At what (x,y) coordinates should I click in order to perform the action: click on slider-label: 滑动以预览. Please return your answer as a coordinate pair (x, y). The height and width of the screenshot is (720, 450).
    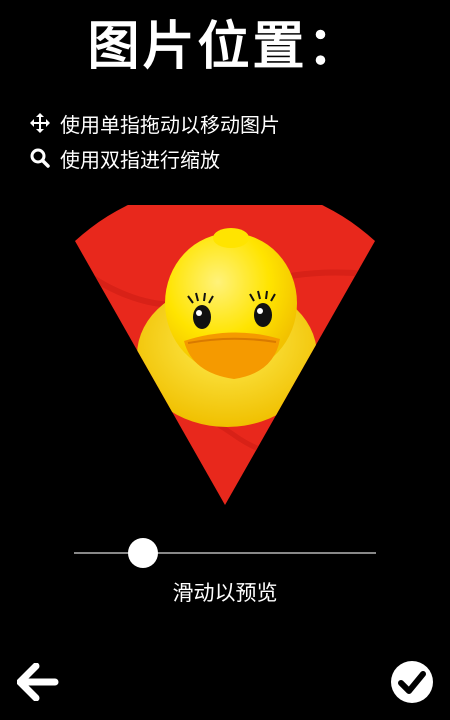
    Looking at the image, I should click on (225, 593).